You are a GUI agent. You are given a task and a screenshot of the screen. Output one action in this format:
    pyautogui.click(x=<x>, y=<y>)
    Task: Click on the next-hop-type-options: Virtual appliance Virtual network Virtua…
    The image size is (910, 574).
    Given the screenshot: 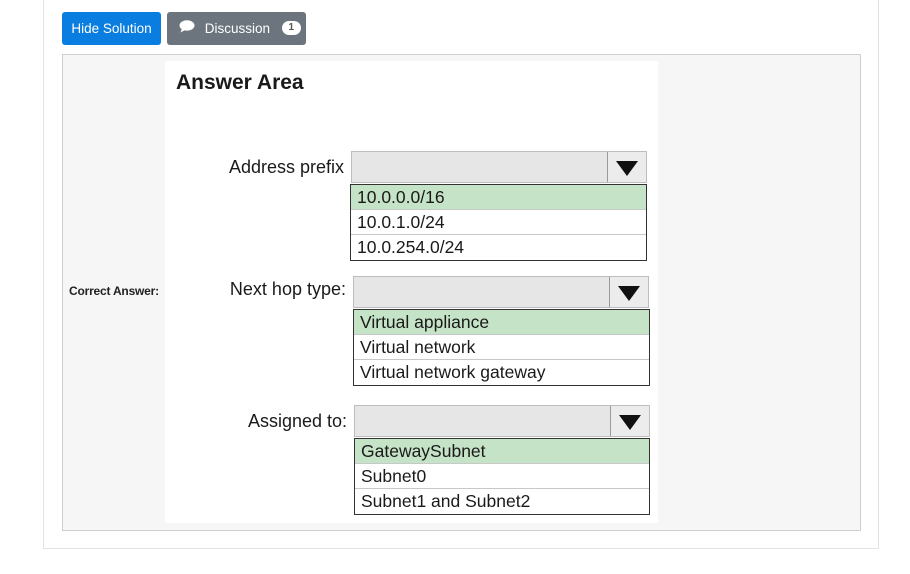 What is the action you would take?
    pyautogui.click(x=501, y=347)
    